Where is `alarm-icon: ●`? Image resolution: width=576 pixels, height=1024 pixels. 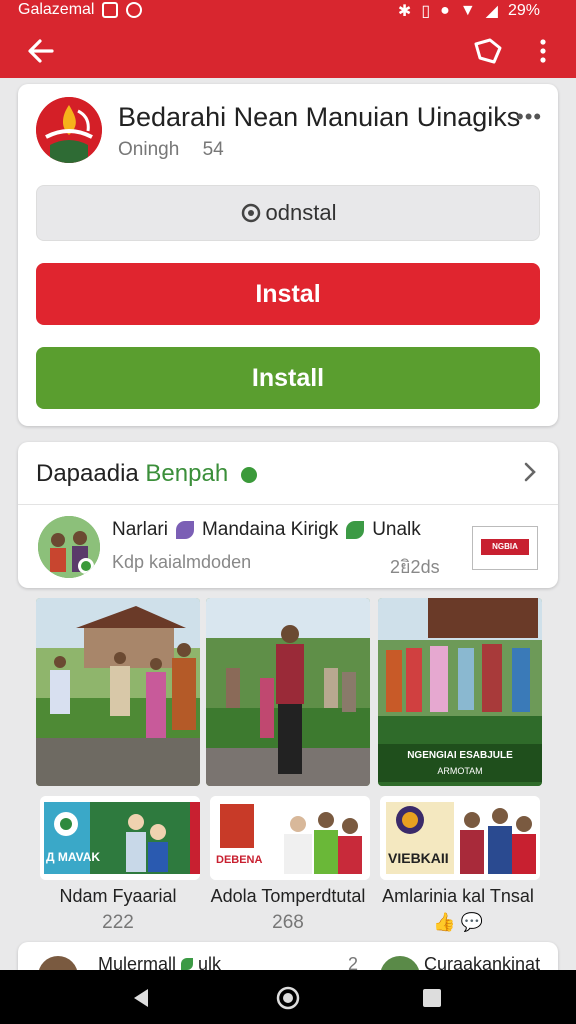
alarm-icon: ● is located at coordinates (445, 10).